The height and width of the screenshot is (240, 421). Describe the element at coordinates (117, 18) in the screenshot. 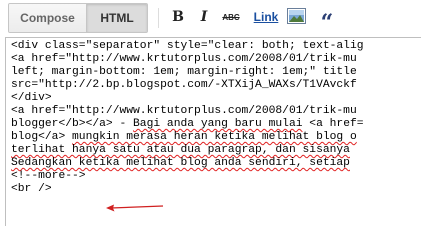

I see `html-tab: HTML` at that location.